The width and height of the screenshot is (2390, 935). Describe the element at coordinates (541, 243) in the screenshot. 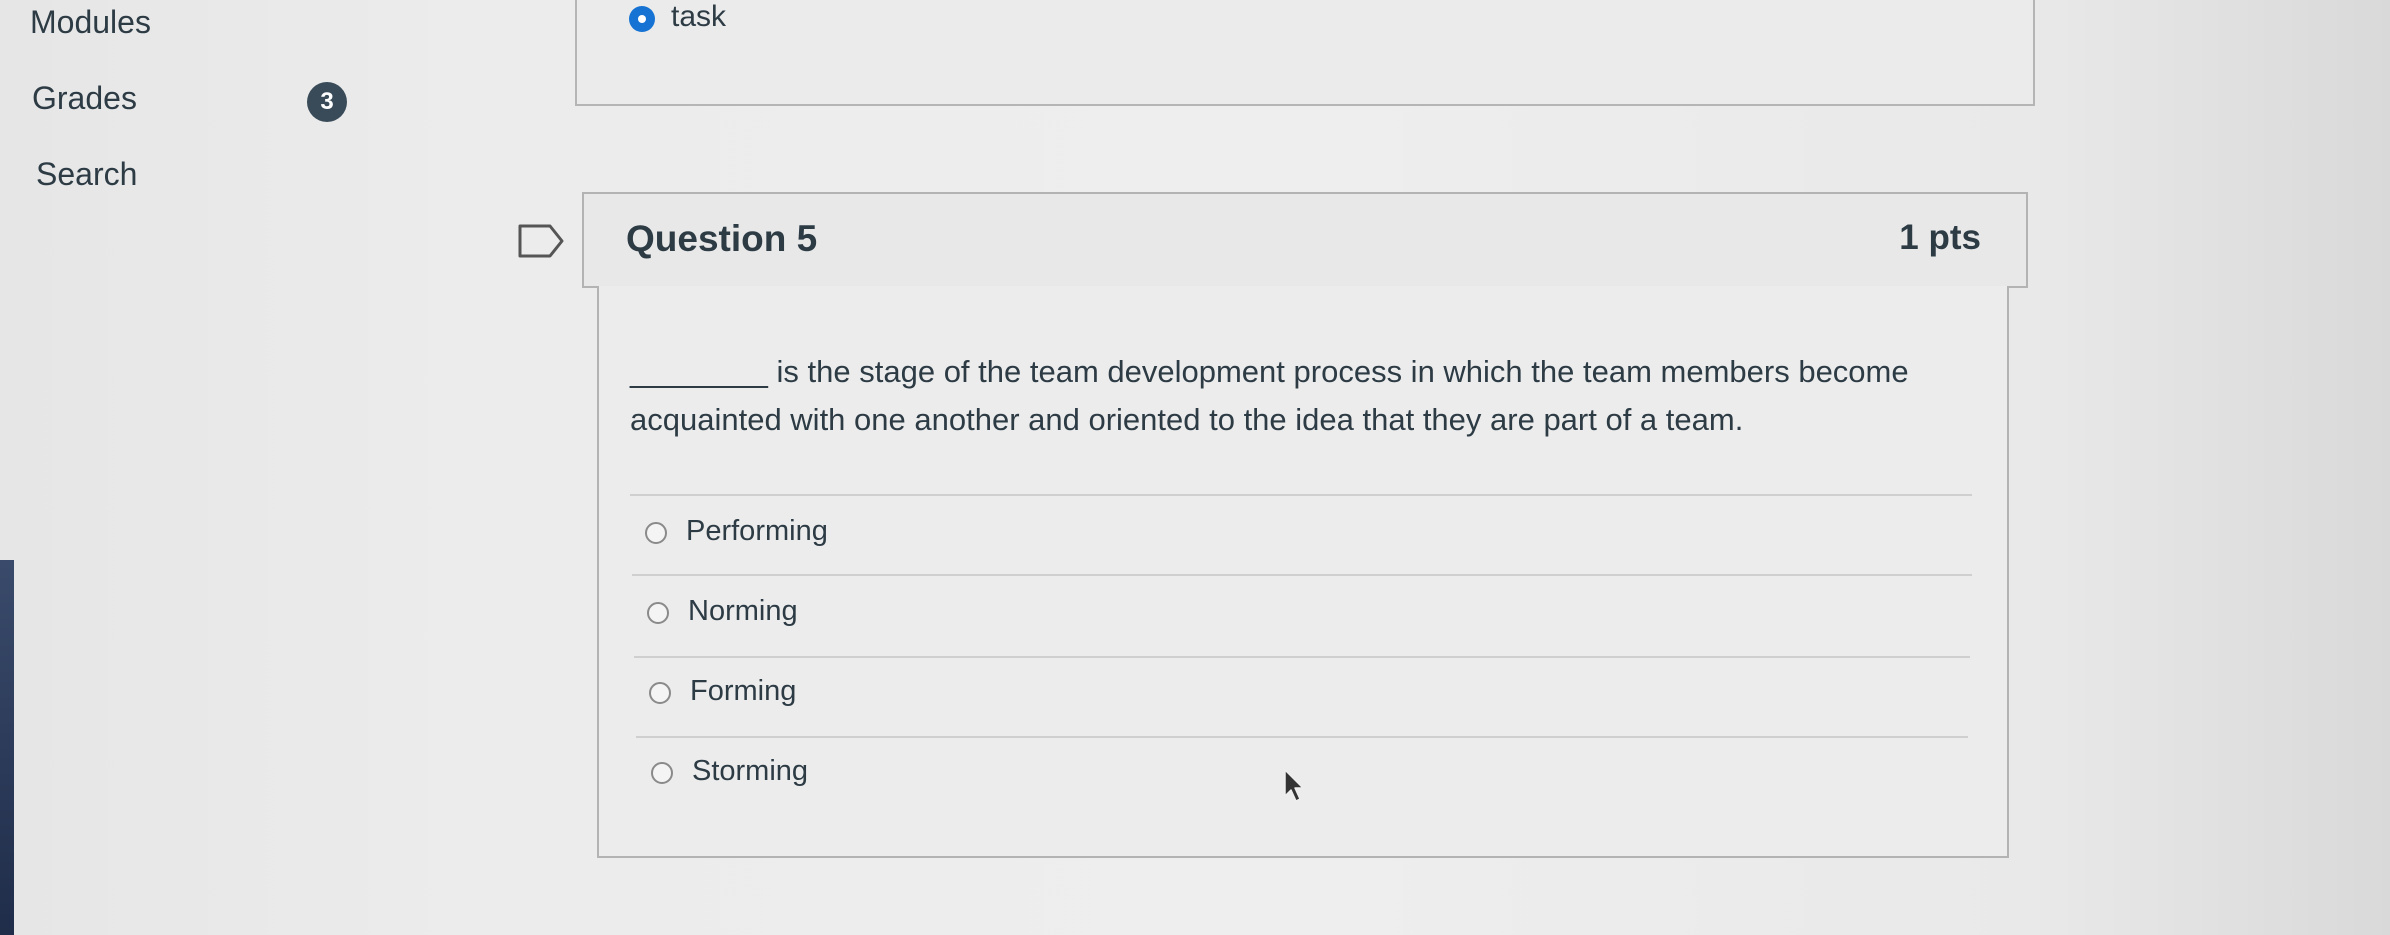

I see `flag-question-icon` at that location.